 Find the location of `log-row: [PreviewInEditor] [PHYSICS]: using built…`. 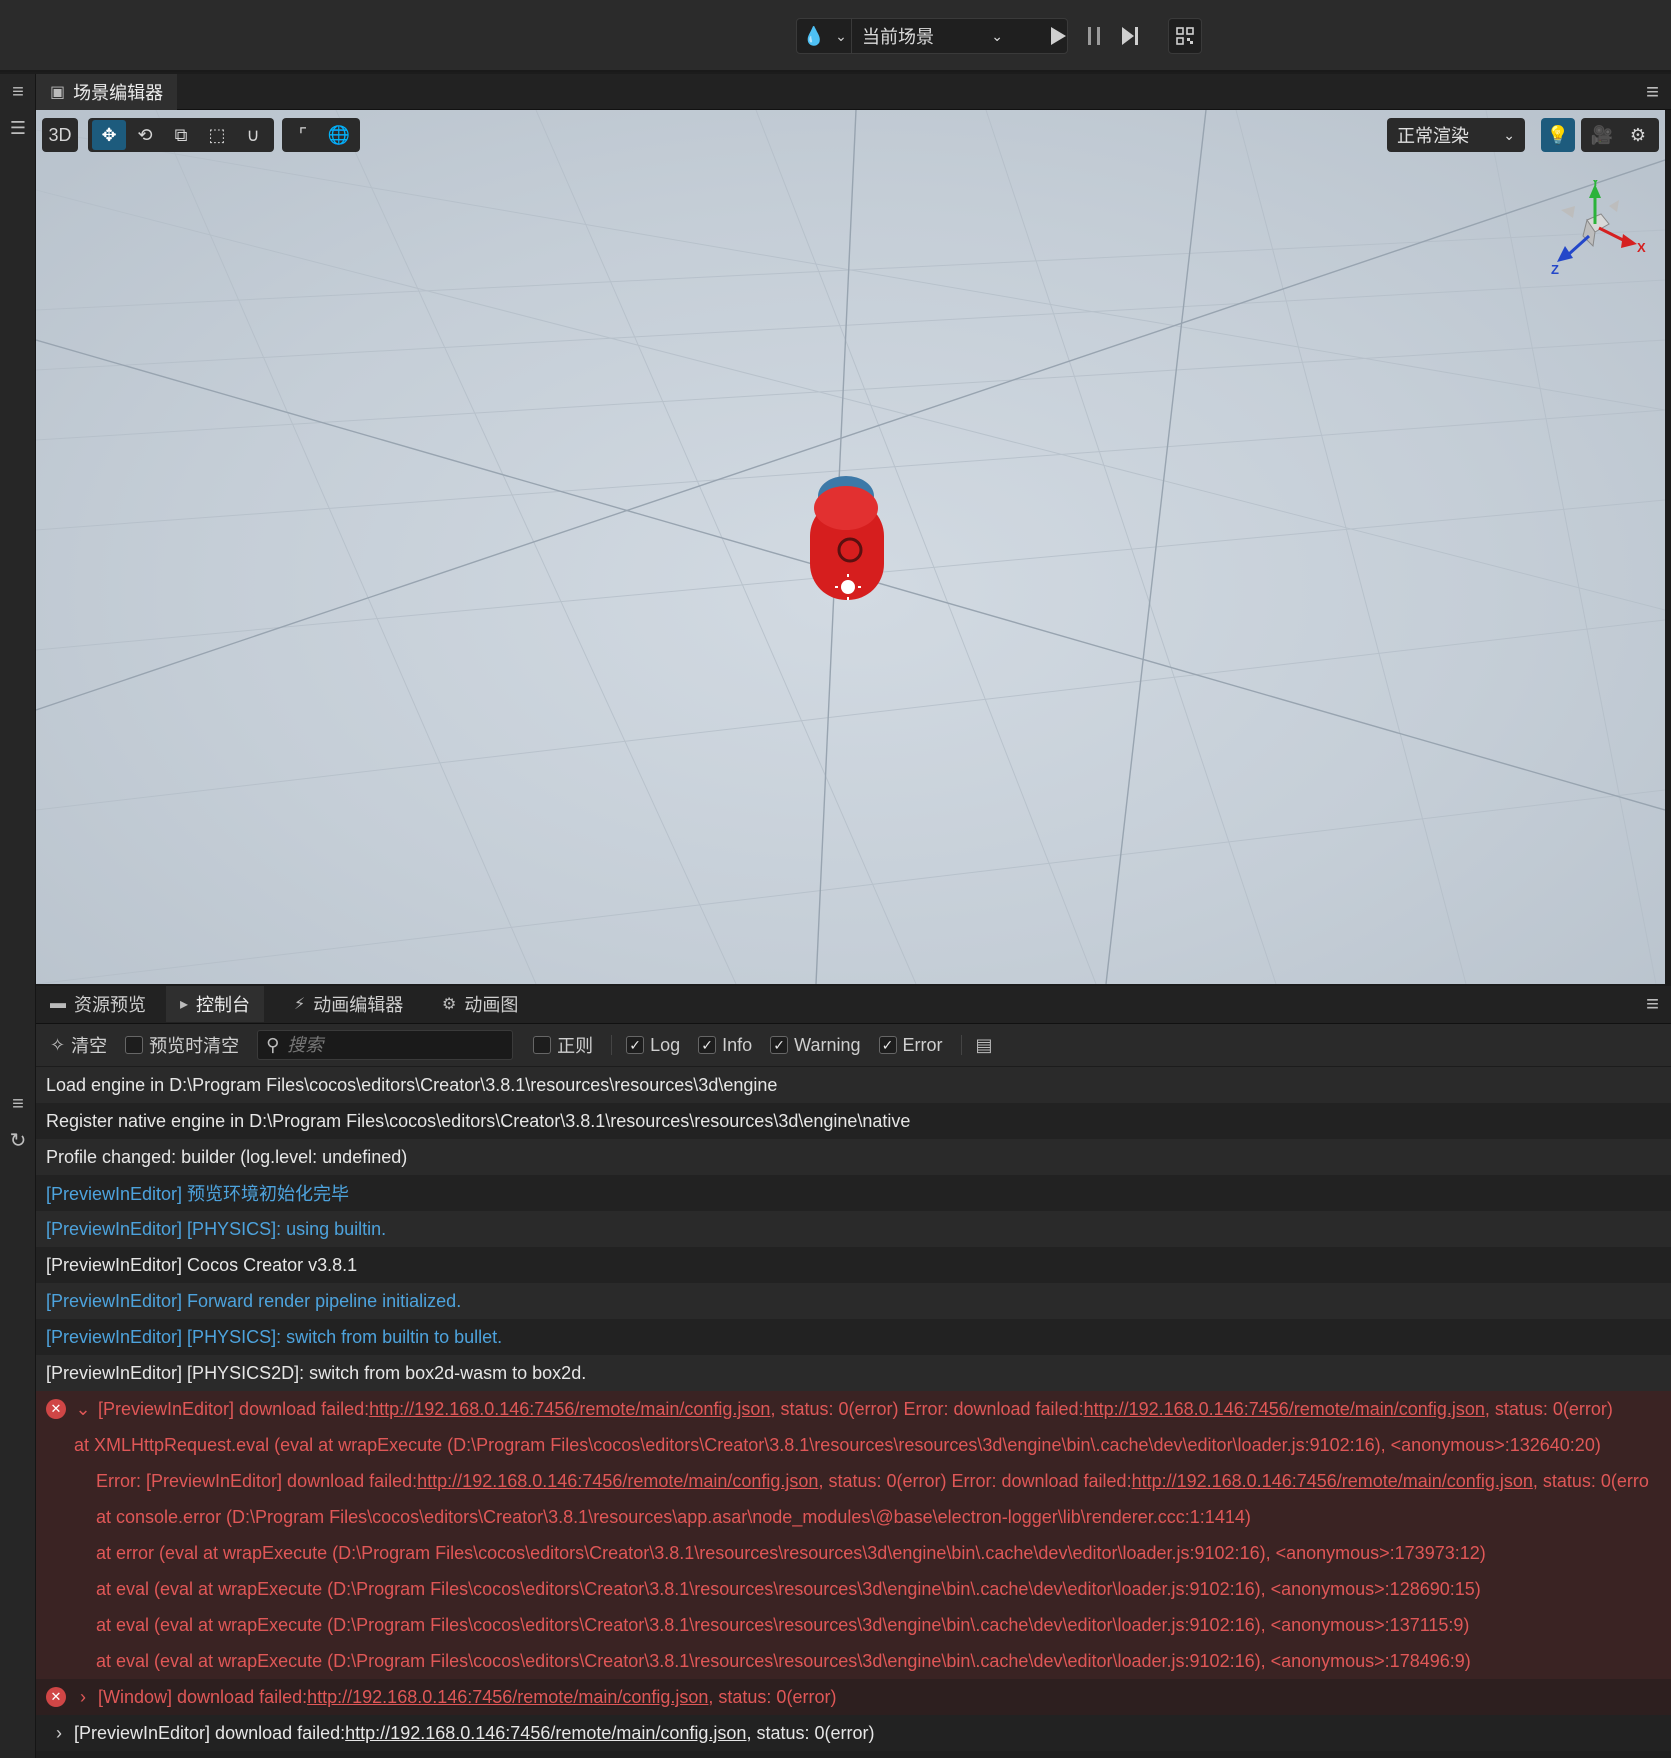

log-row: [PreviewInEditor] [PHYSICS]: using built… is located at coordinates (853, 1229).